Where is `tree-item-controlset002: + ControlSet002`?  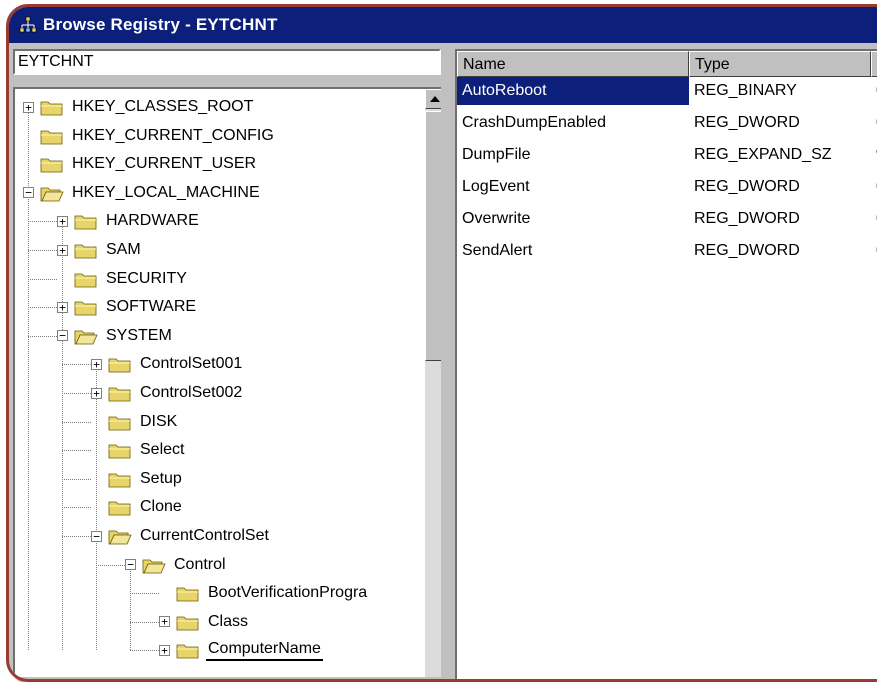
tree-item-controlset002: + ControlSet002 is located at coordinates (167, 393).